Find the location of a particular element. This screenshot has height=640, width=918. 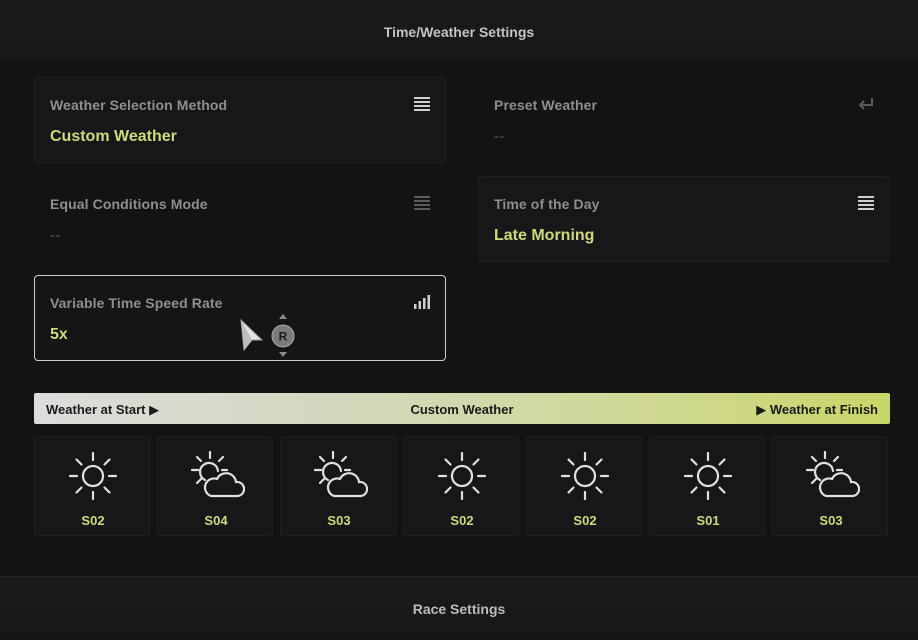

signal-bars-icon is located at coordinates (422, 302).